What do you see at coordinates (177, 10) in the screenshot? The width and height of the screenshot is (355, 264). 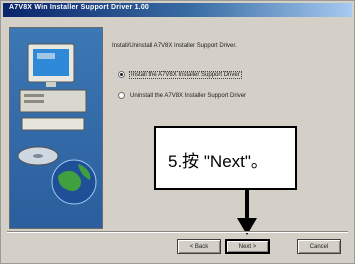 I see `title-bar: A7V8X Win Installer Support Driver 1.00` at bounding box center [177, 10].